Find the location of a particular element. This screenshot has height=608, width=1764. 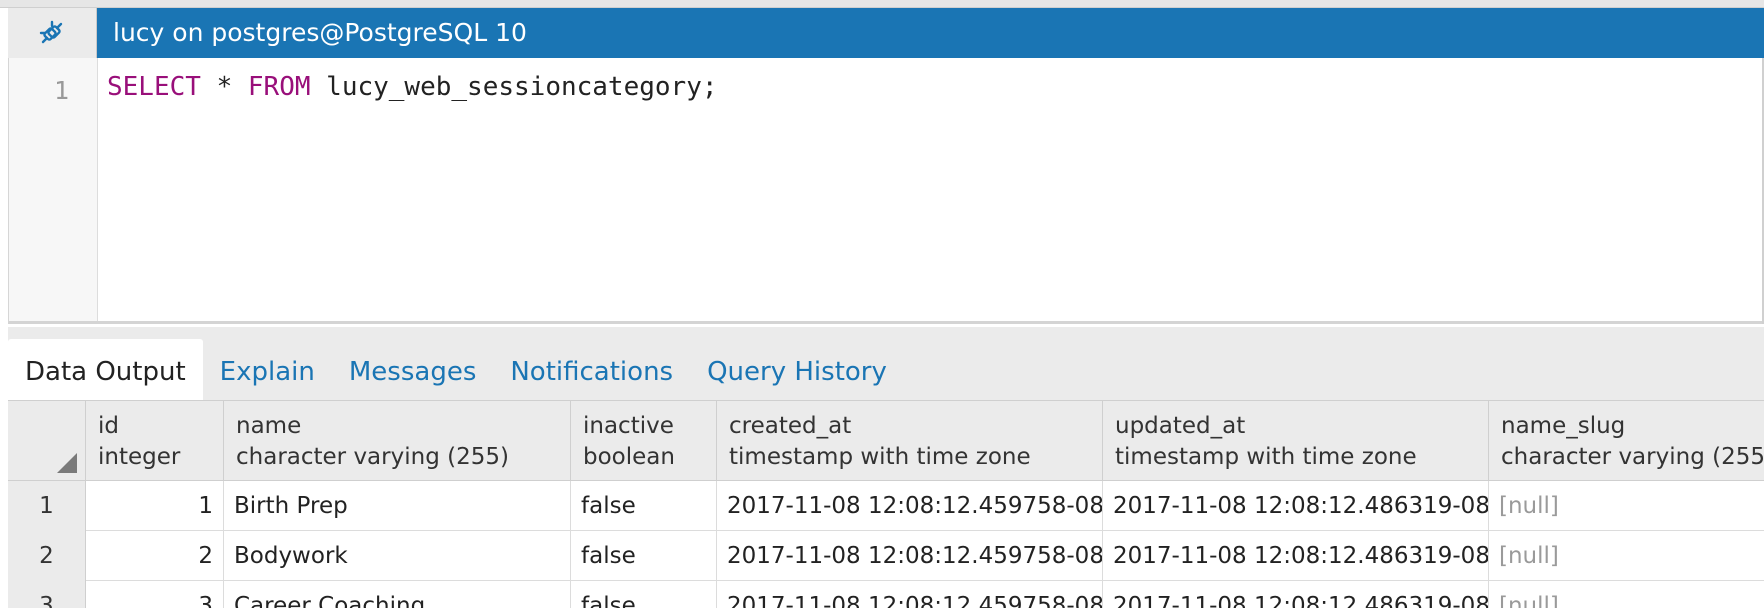

connection-bar: lucy on postgres@PostgreSQL 10 is located at coordinates (886, 33).